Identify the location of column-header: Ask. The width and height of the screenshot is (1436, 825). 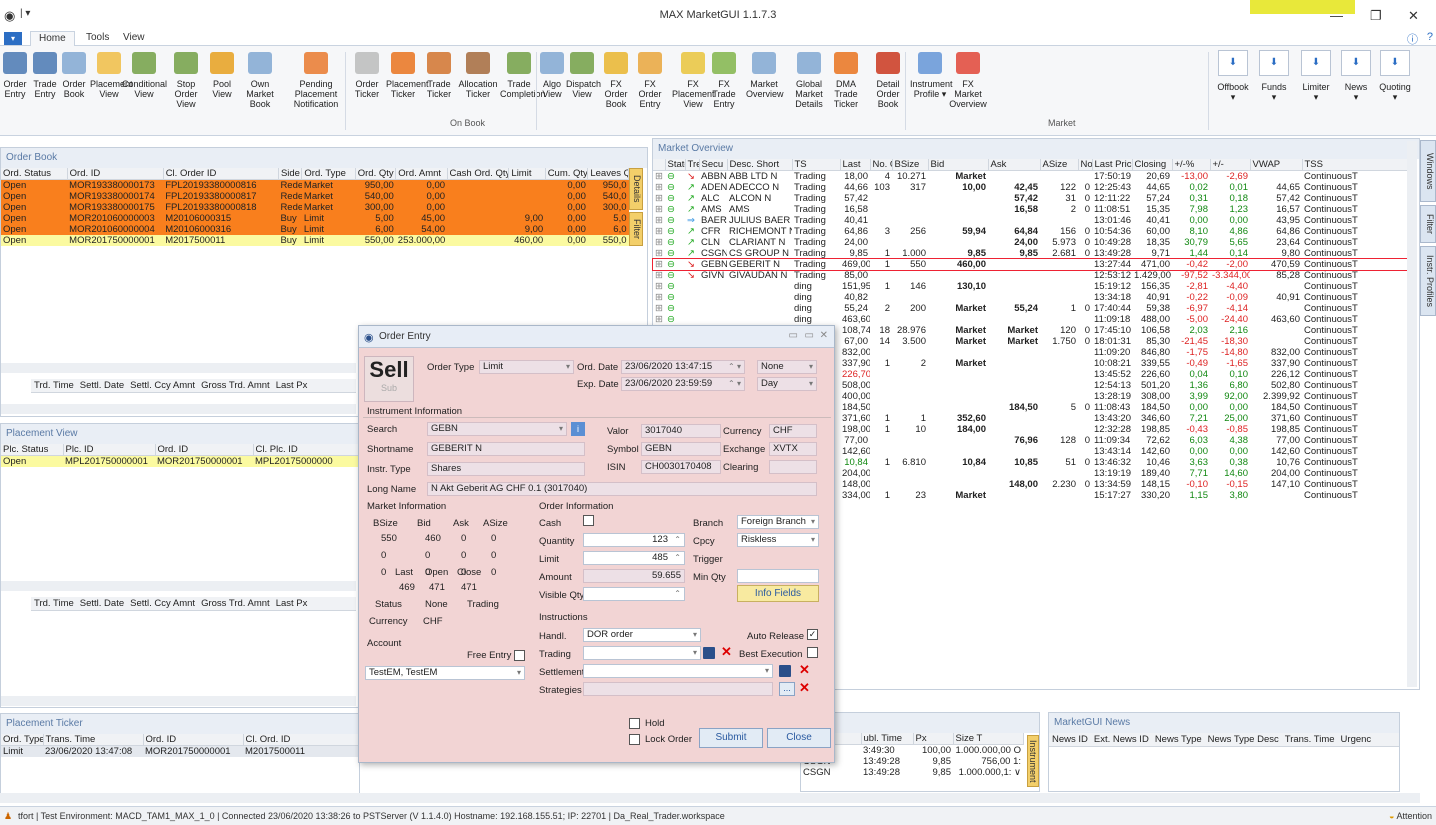
(1014, 165).